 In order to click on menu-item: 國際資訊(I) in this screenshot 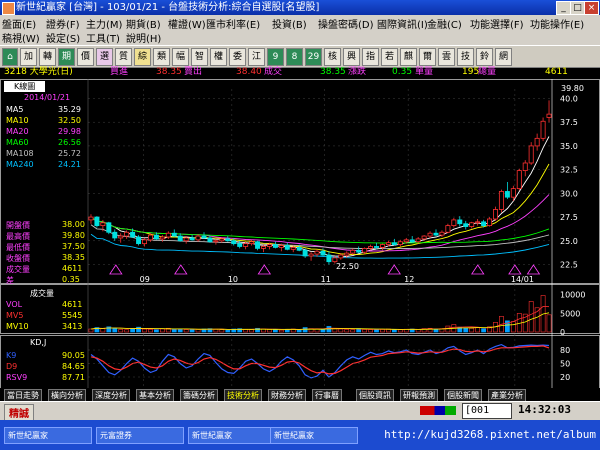, I will do `click(402, 23)`.